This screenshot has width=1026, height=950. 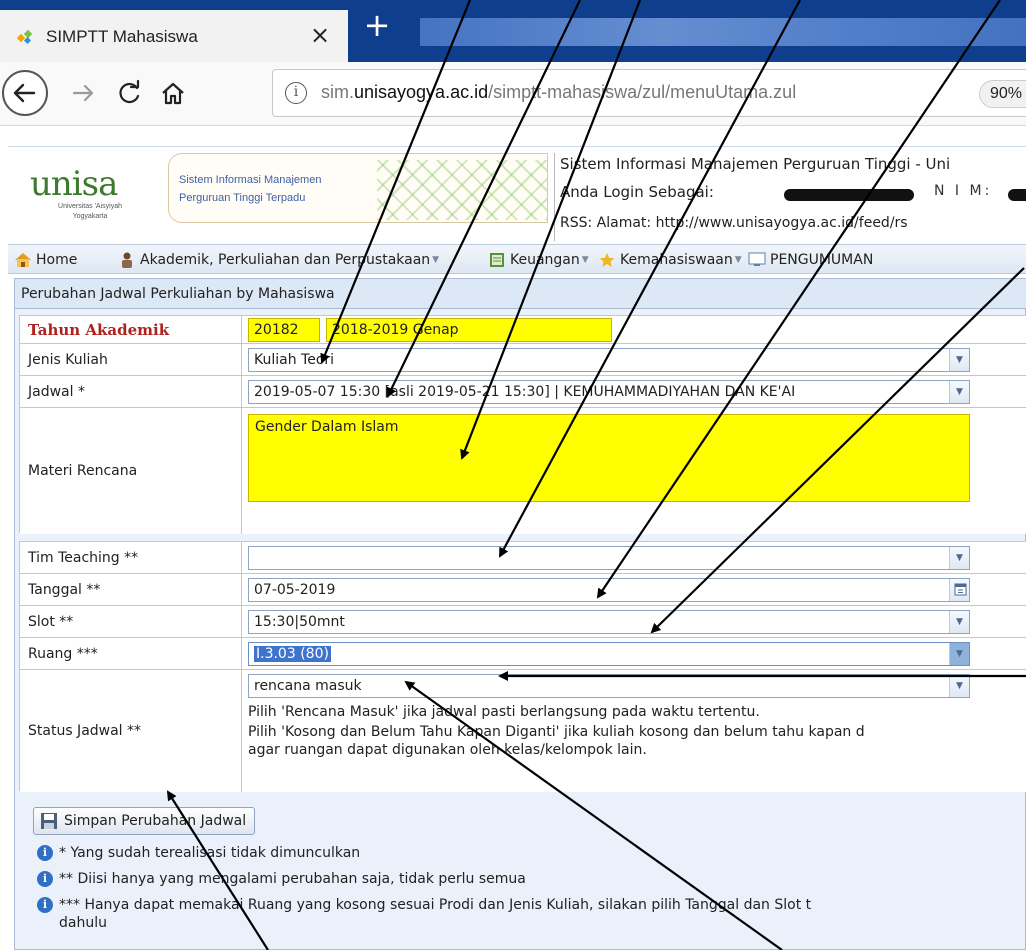 I want to click on menu-item-akademik: Akademik, Perkuliahan dan Perpustakaan ▼, so click(x=278, y=260).